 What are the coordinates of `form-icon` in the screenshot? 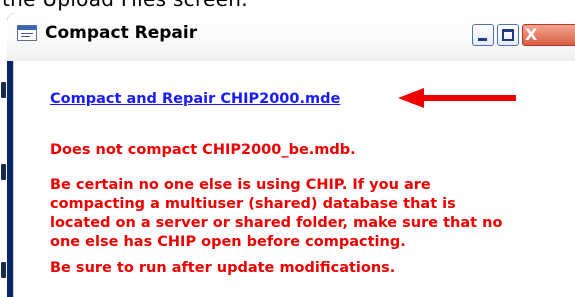 It's located at (27, 33).